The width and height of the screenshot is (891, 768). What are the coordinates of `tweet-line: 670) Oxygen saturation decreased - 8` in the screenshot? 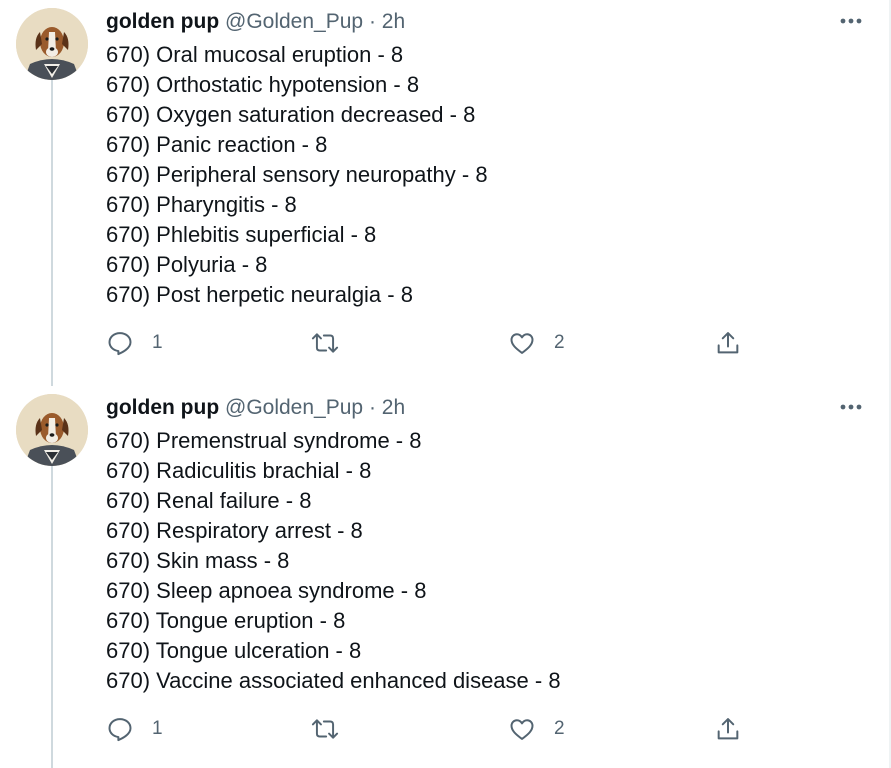 It's located at (291, 114).